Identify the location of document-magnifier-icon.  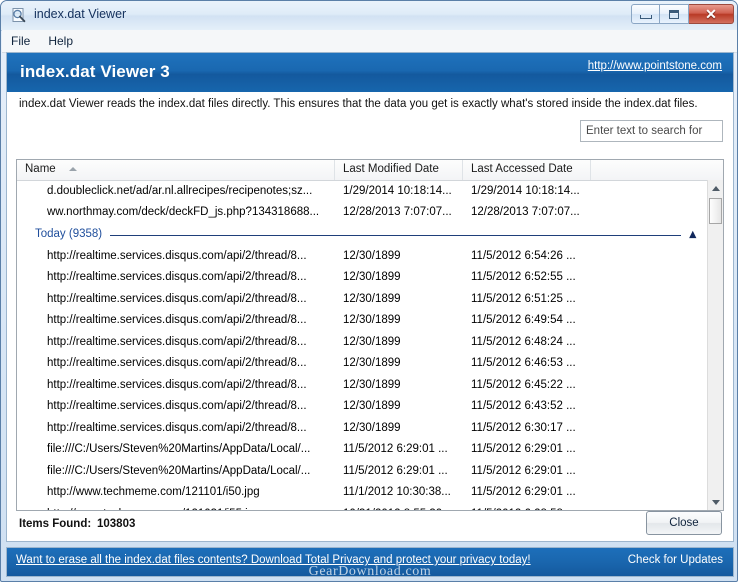
(19, 15).